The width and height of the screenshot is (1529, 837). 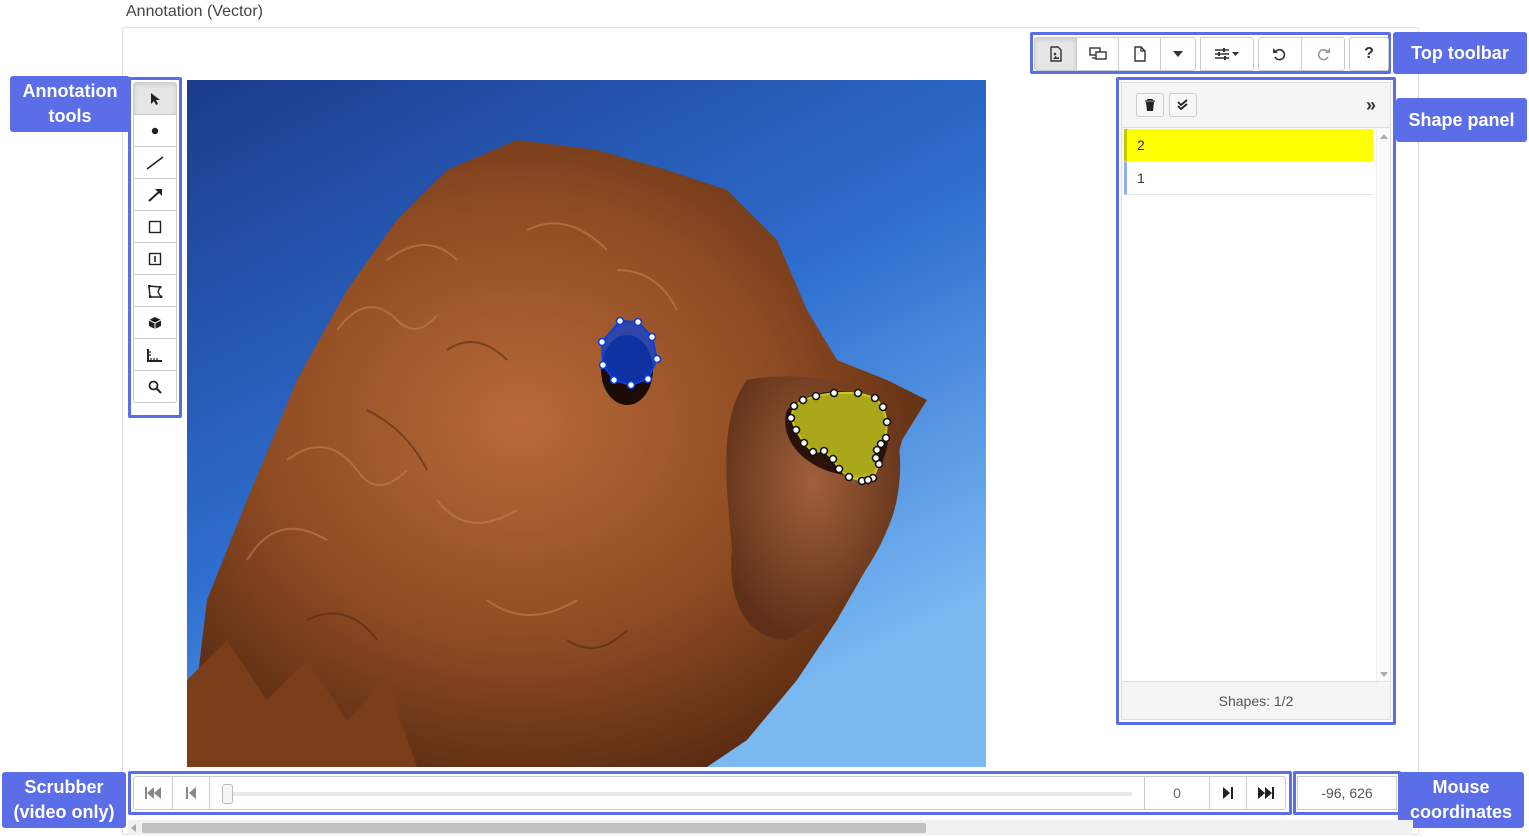 I want to click on shape-count: Shapes: 1/2, so click(x=1256, y=700).